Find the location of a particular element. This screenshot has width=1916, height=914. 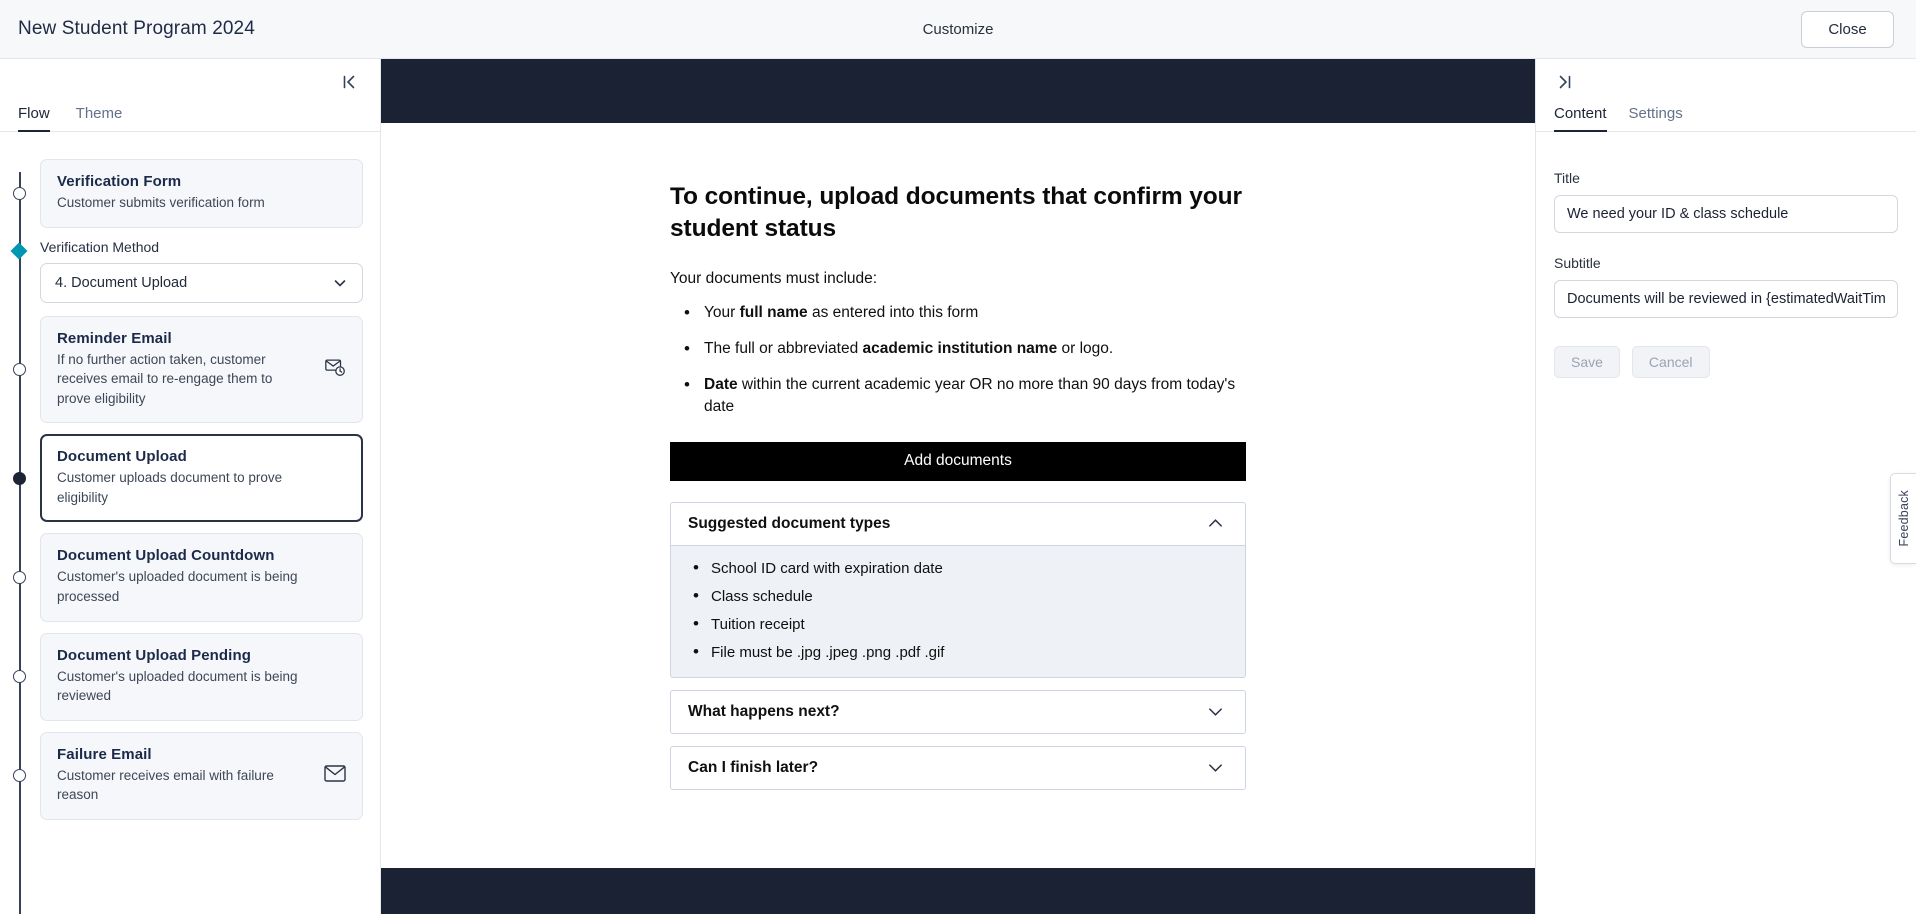

accordion-header: Can I finish later? is located at coordinates (958, 767).